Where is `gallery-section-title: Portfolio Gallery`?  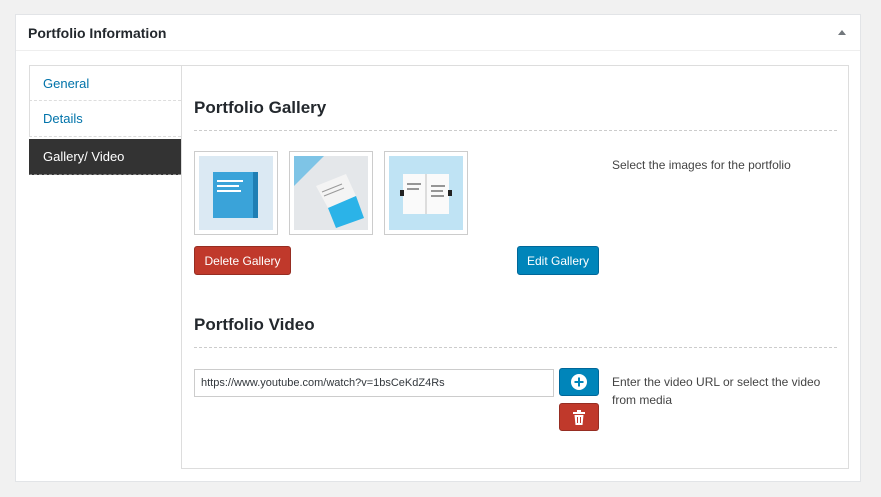
gallery-section-title: Portfolio Gallery is located at coordinates (260, 107).